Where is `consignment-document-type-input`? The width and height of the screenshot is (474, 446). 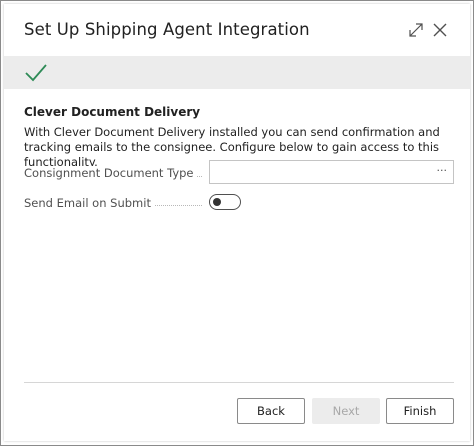
consignment-document-type-input is located at coordinates (326, 172).